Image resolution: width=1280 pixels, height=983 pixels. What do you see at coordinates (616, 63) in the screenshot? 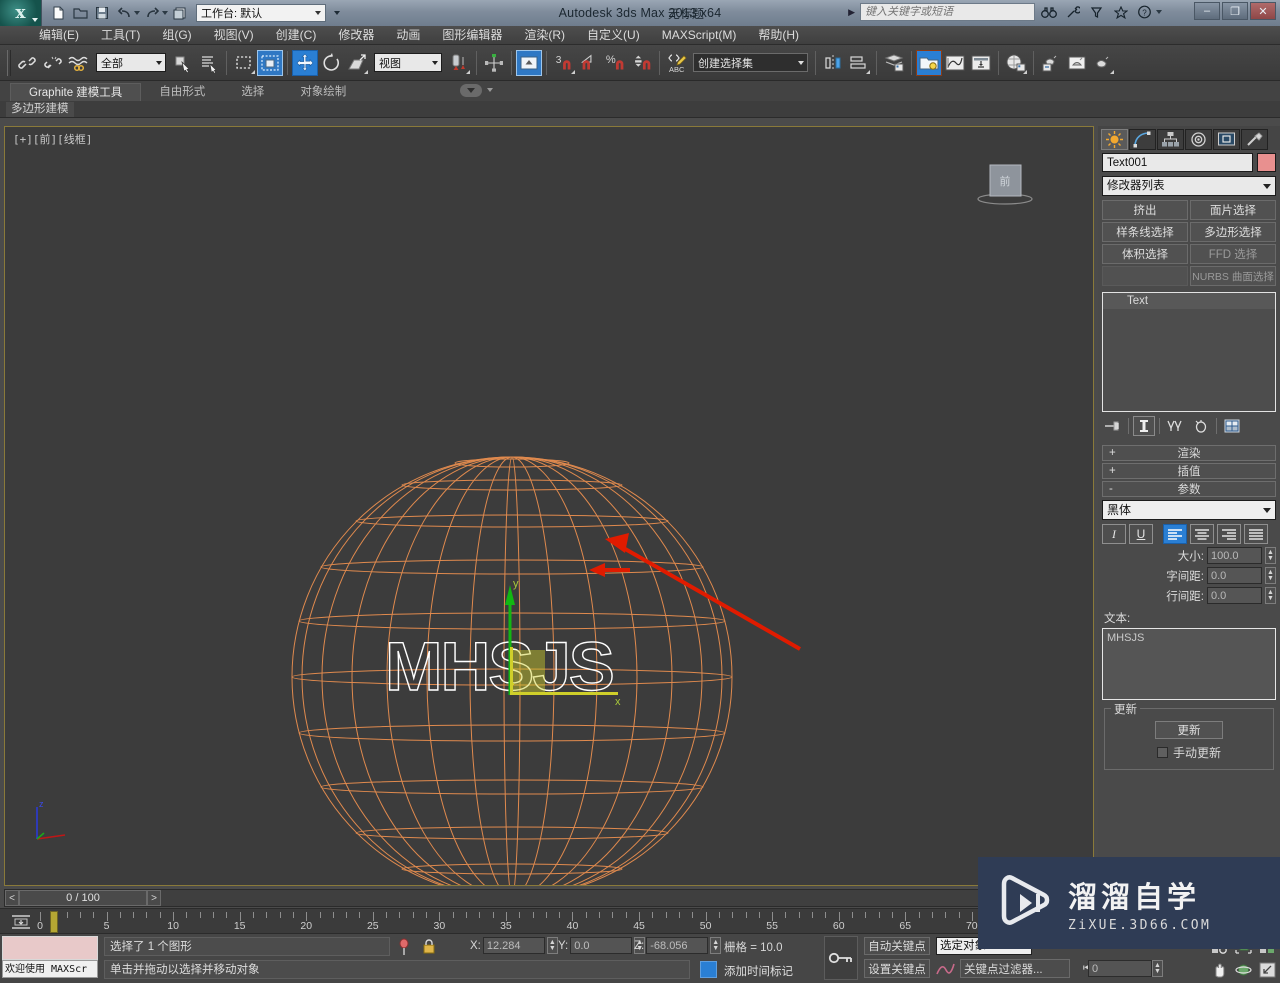
I see `percent-snap-toggle-icon: %` at bounding box center [616, 63].